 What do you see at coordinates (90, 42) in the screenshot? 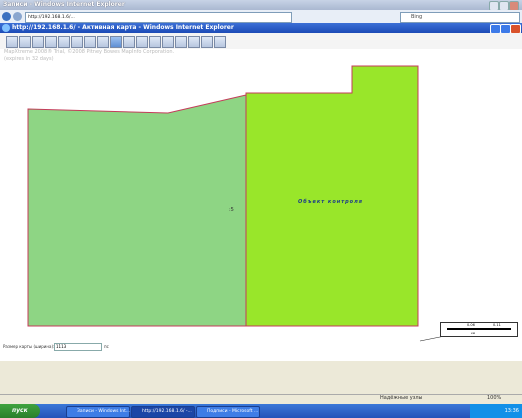
I see `select-radius-icon` at bounding box center [90, 42].